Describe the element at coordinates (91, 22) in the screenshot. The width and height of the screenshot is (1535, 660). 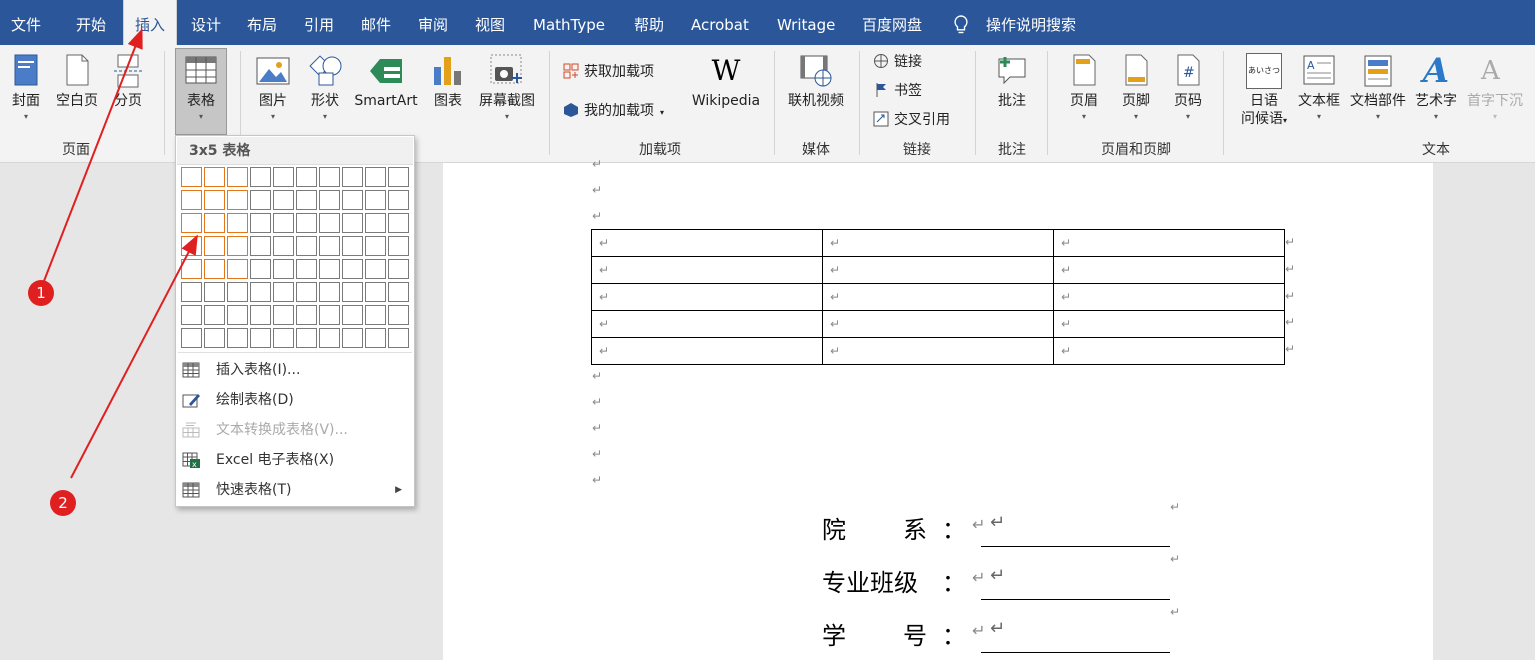
I see `tab-home: 开始` at that location.